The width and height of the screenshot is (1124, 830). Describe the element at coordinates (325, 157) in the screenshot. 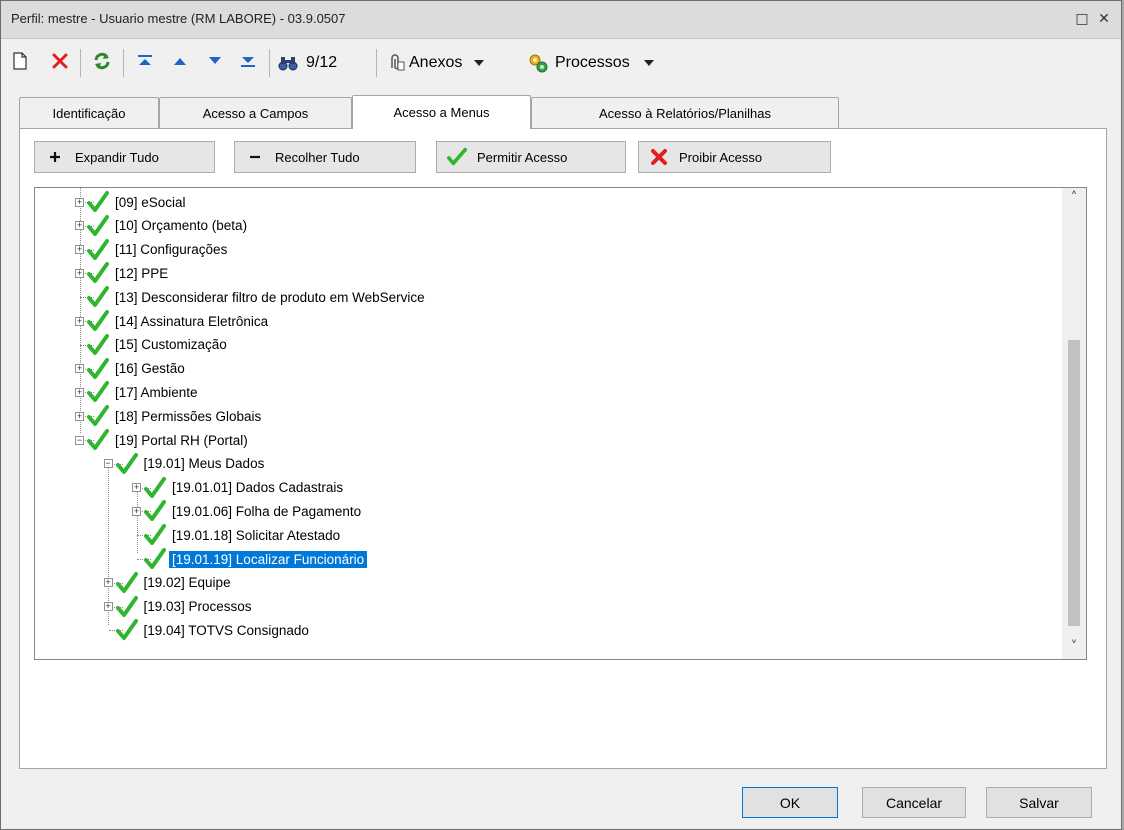

I see `collapse-all-button: Recolher Tudo` at that location.